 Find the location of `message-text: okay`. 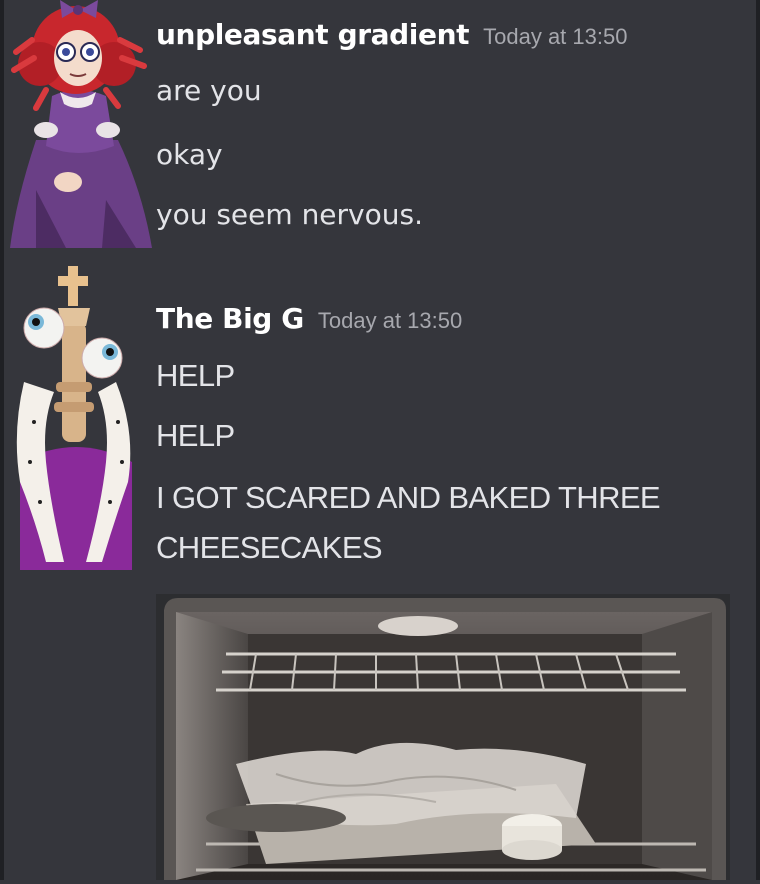

message-text: okay is located at coordinates (189, 154).